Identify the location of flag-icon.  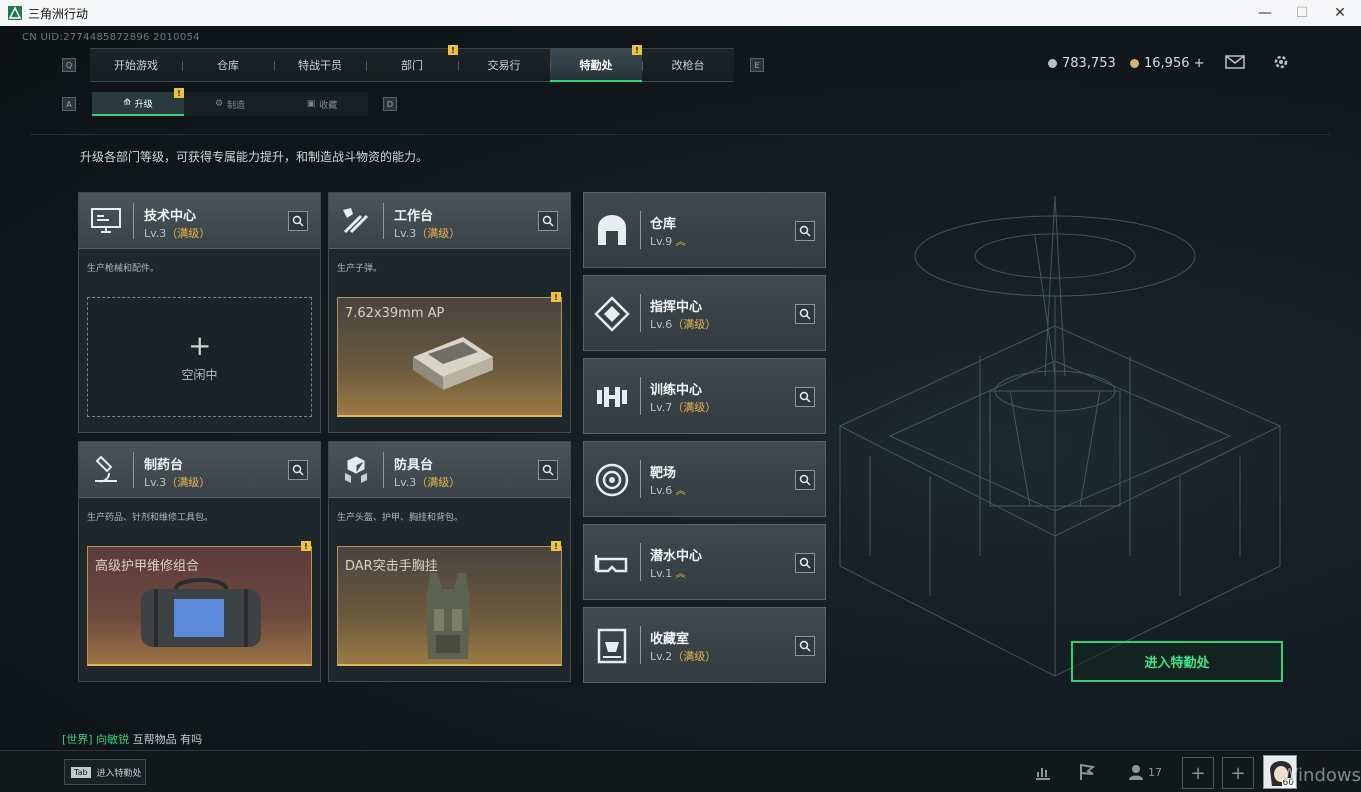
(1087, 772).